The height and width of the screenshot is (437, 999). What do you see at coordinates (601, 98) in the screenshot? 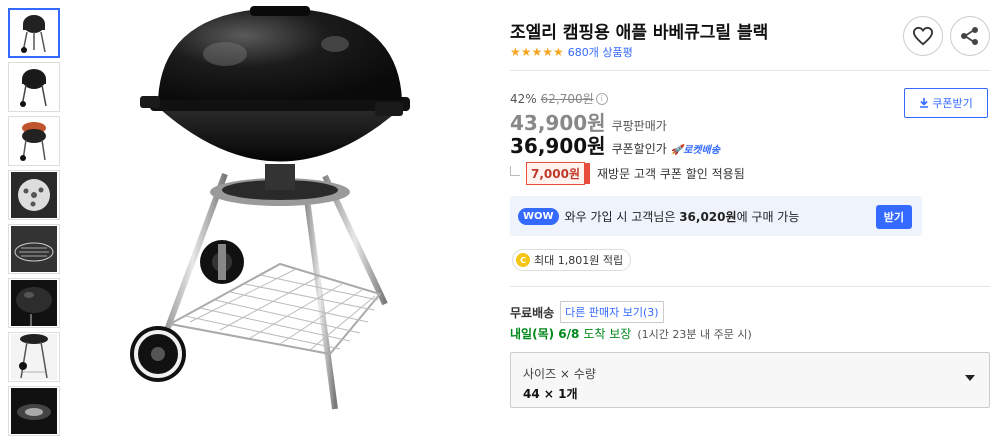
I see `info-icon: i` at bounding box center [601, 98].